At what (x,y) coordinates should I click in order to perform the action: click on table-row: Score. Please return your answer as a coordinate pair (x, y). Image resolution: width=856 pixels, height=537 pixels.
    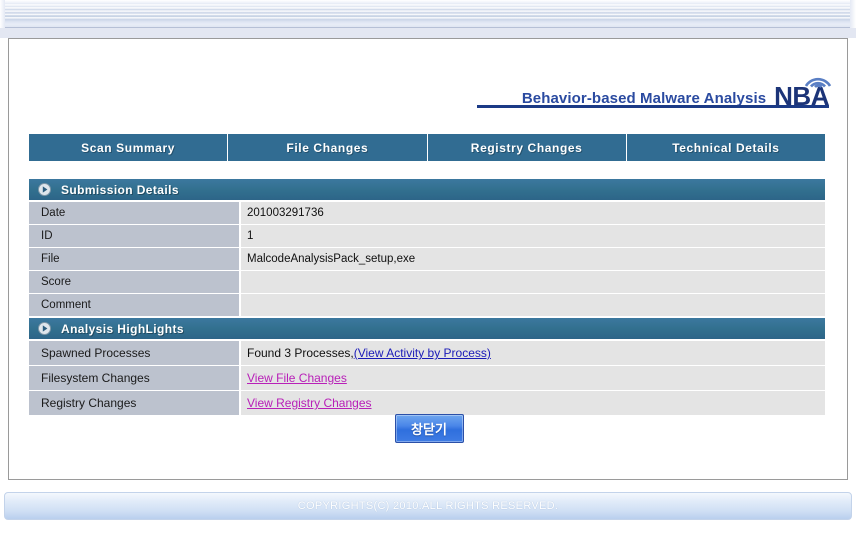
    Looking at the image, I should click on (427, 281).